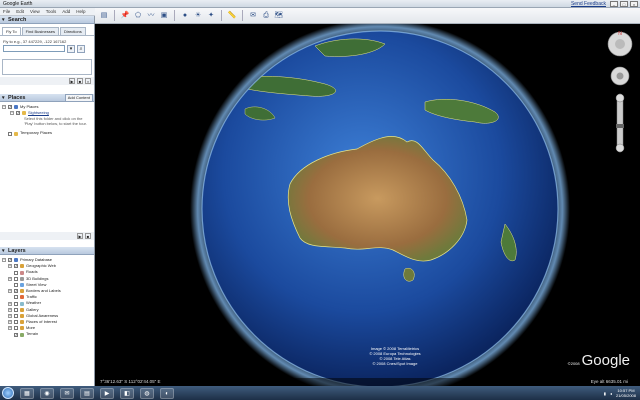  Describe the element at coordinates (22, 322) in the screenshot. I see `folder-icon` at that location.